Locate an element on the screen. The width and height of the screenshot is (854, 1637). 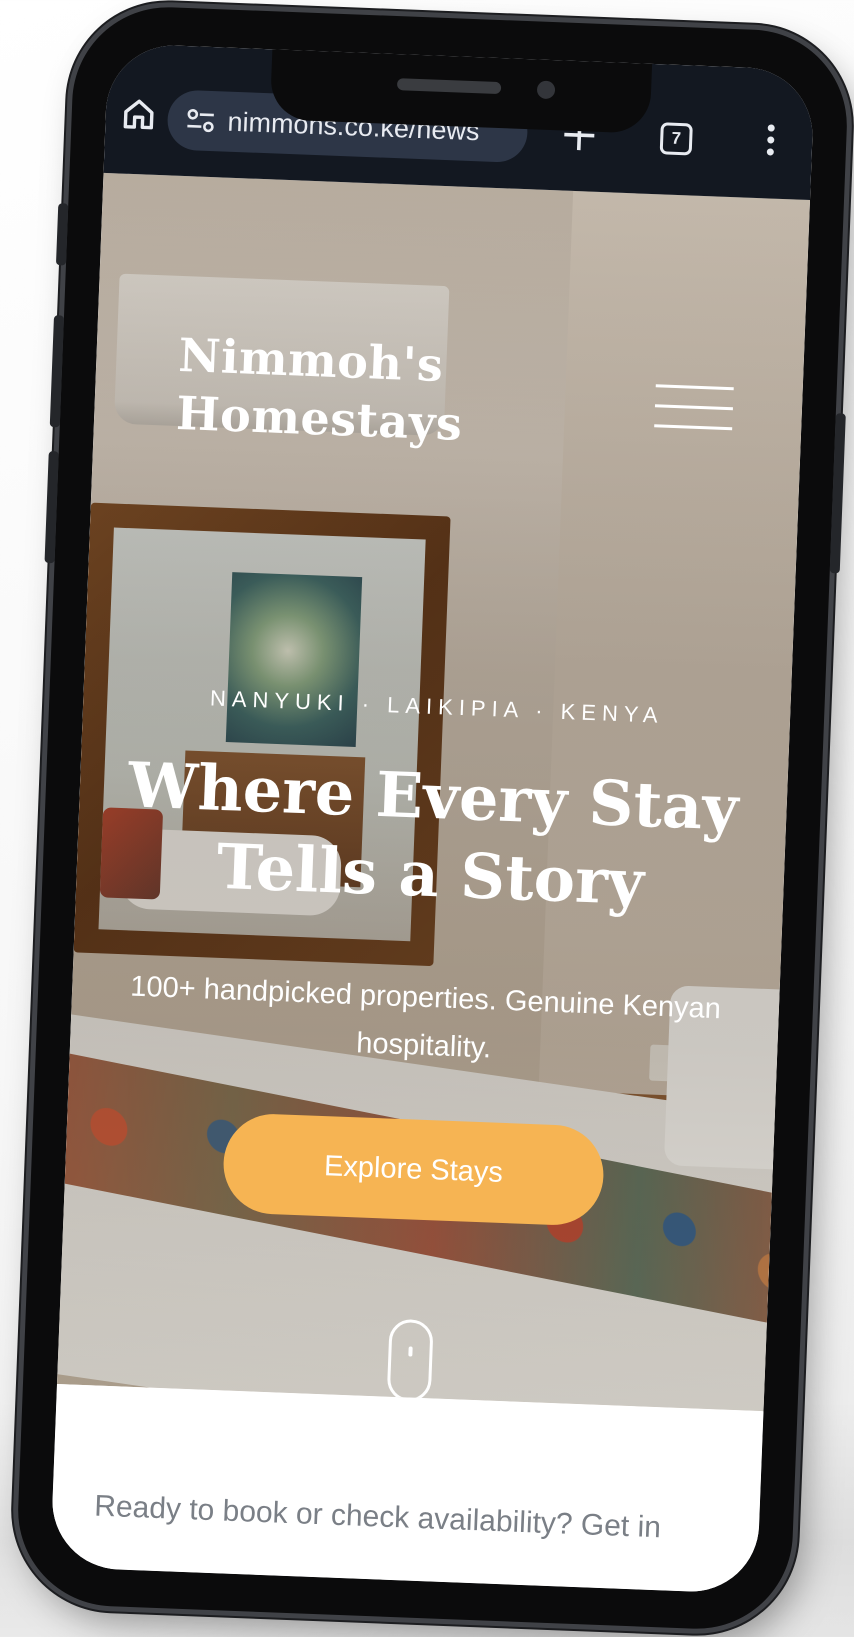
hero-headline: Where Every Stay Tells a Story is located at coordinates (432, 835).